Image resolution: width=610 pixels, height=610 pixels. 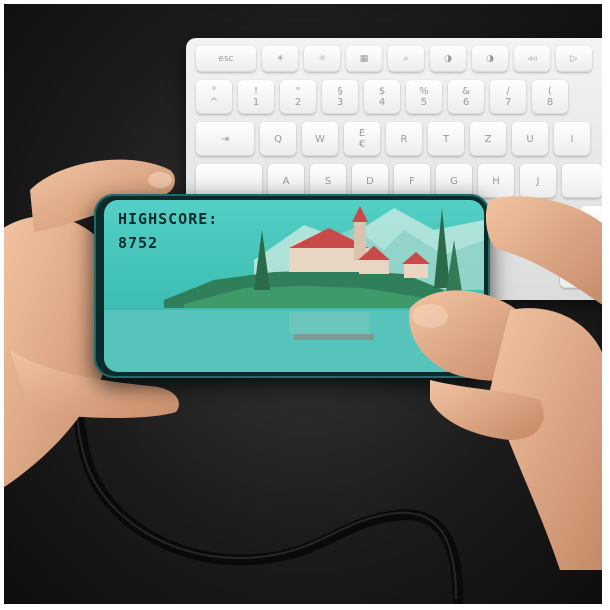 What do you see at coordinates (606, 305) in the screenshot?
I see `frame-right` at bounding box center [606, 305].